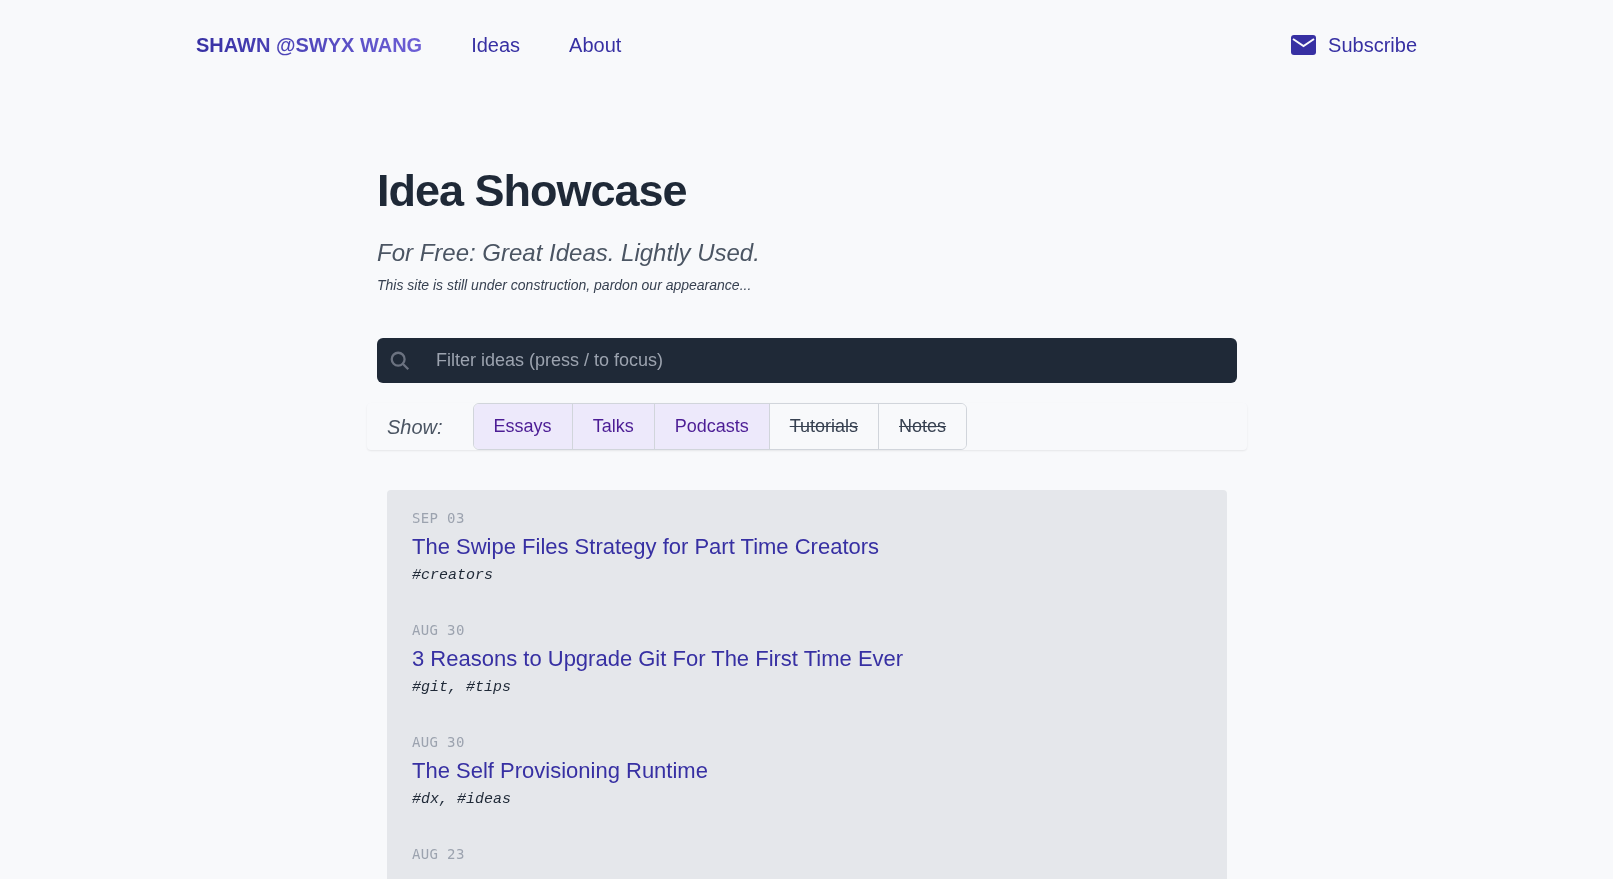 The width and height of the screenshot is (1613, 879). What do you see at coordinates (807, 360) in the screenshot?
I see `search-field: Filter ideas (press / to focus)` at bounding box center [807, 360].